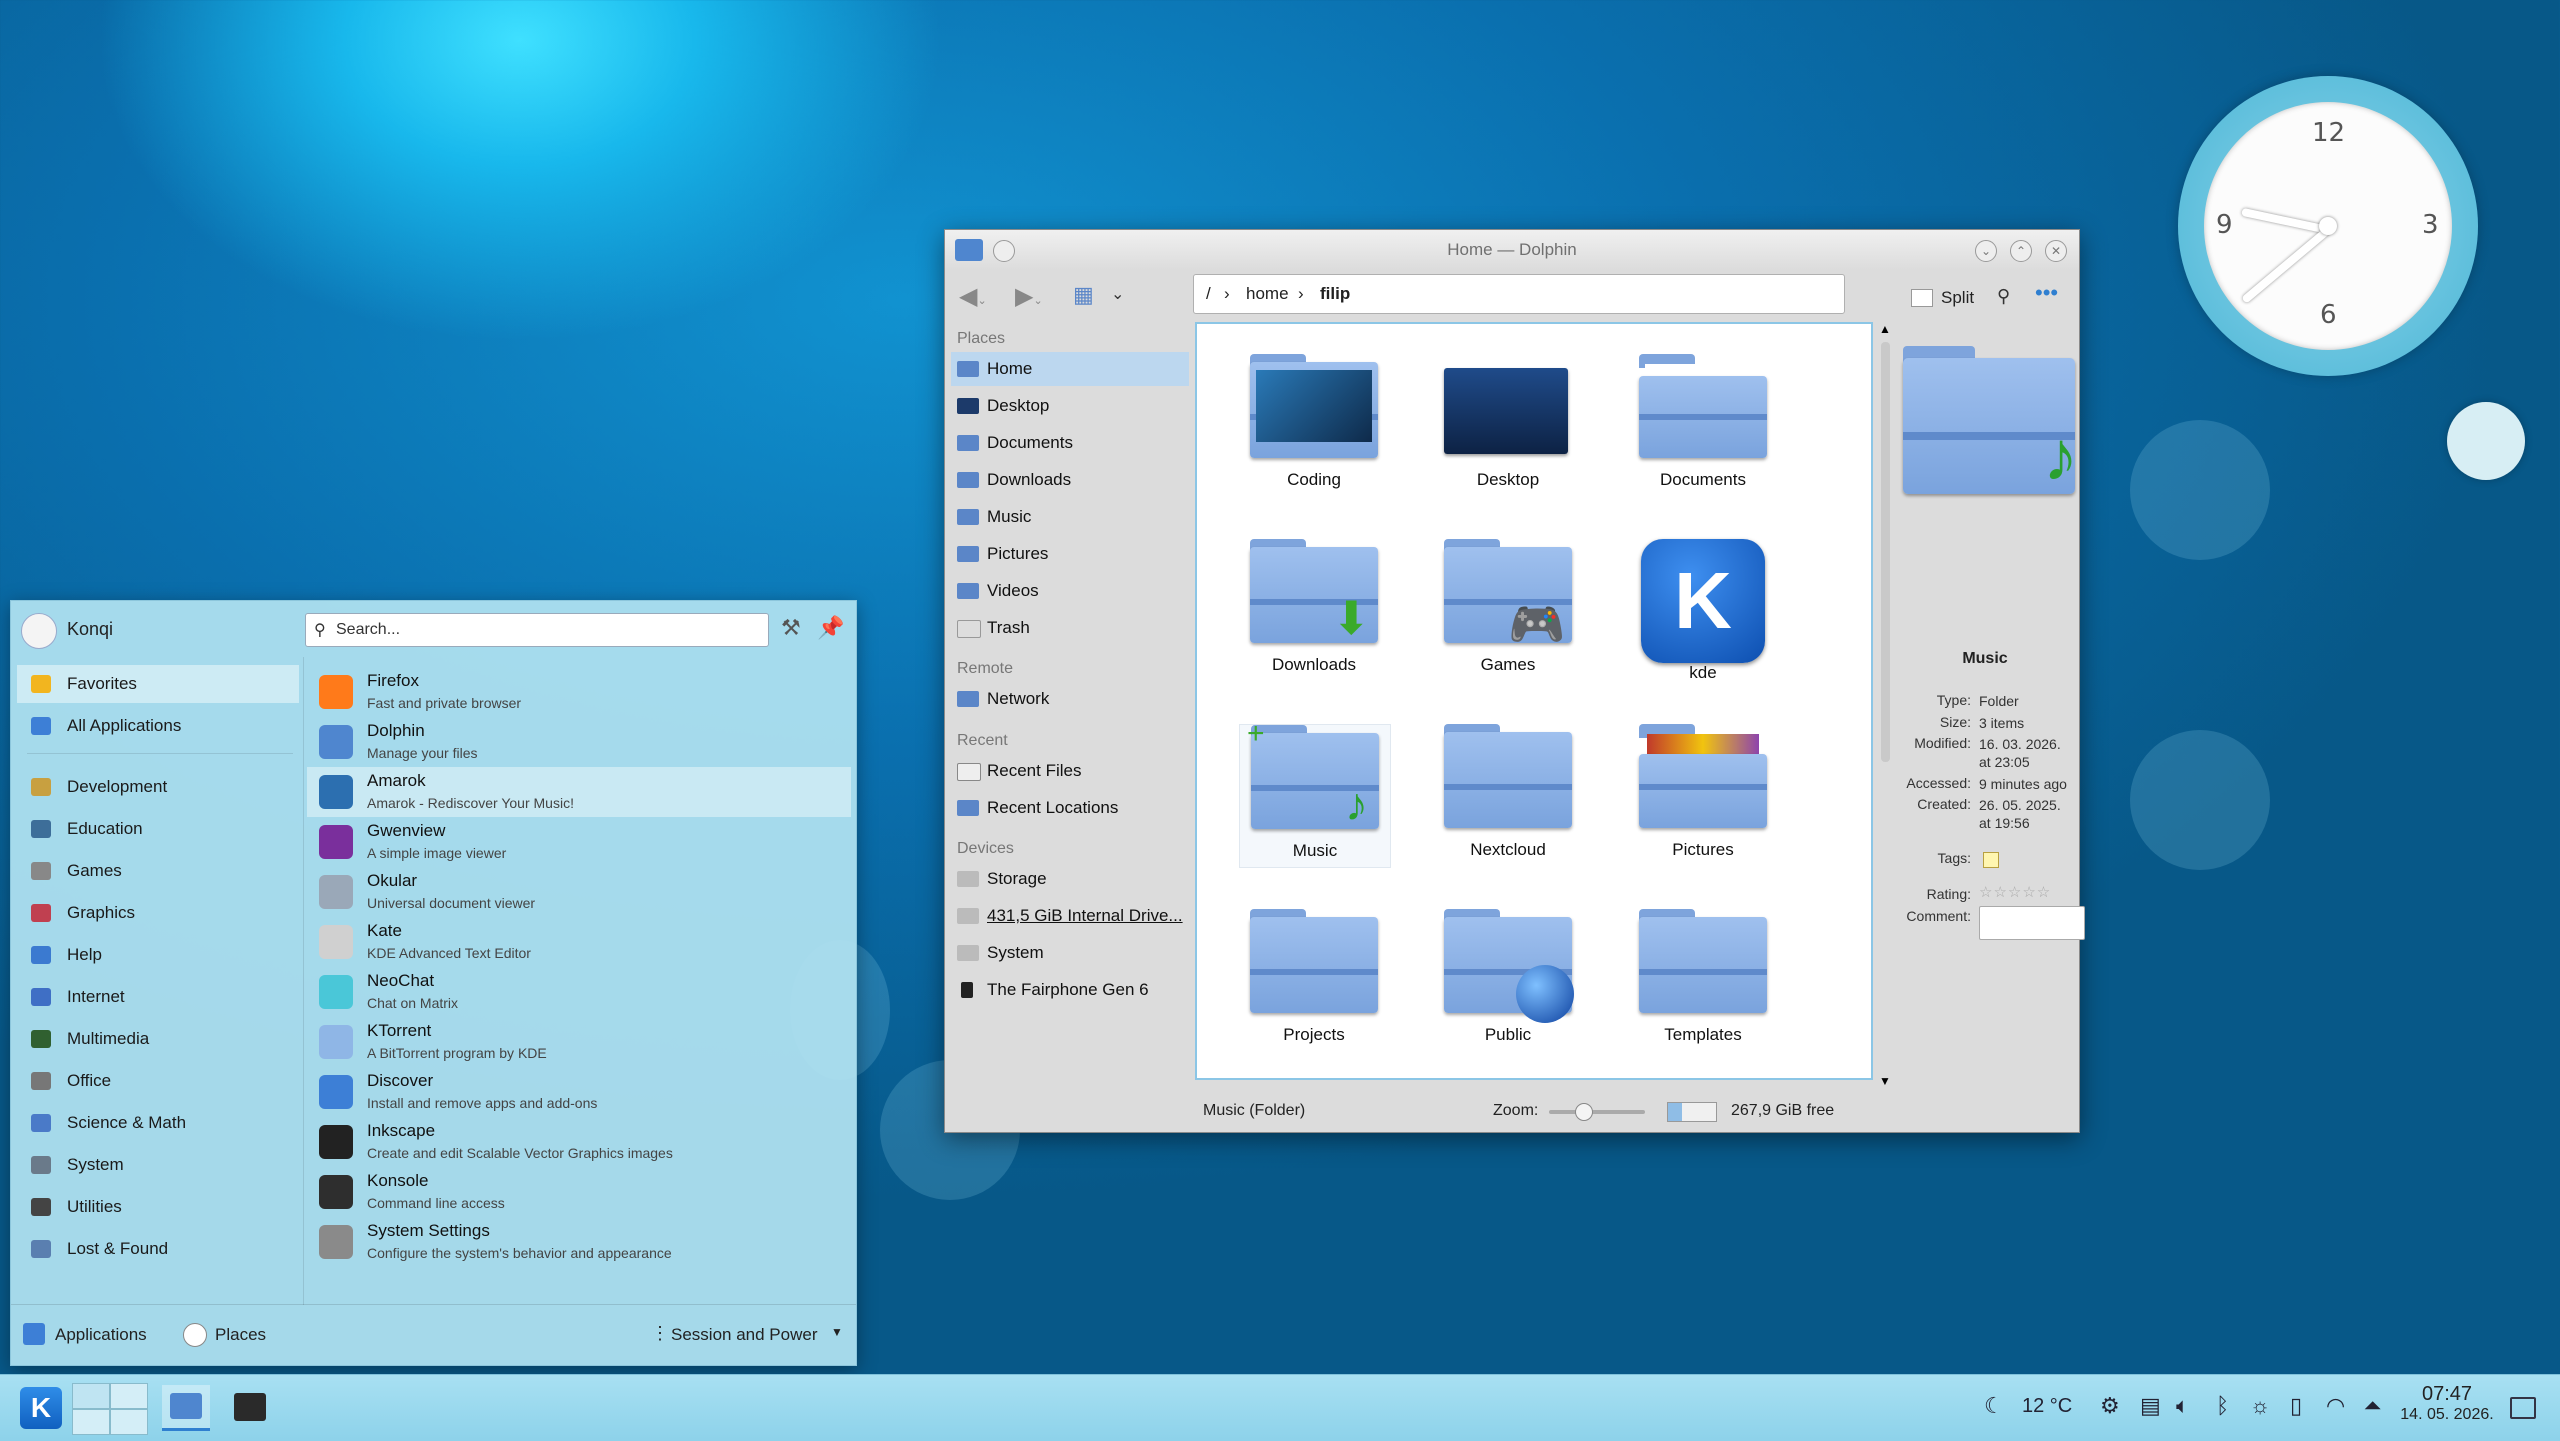 This screenshot has width=2560, height=1441. I want to click on zoom-slider, so click(1597, 1112).